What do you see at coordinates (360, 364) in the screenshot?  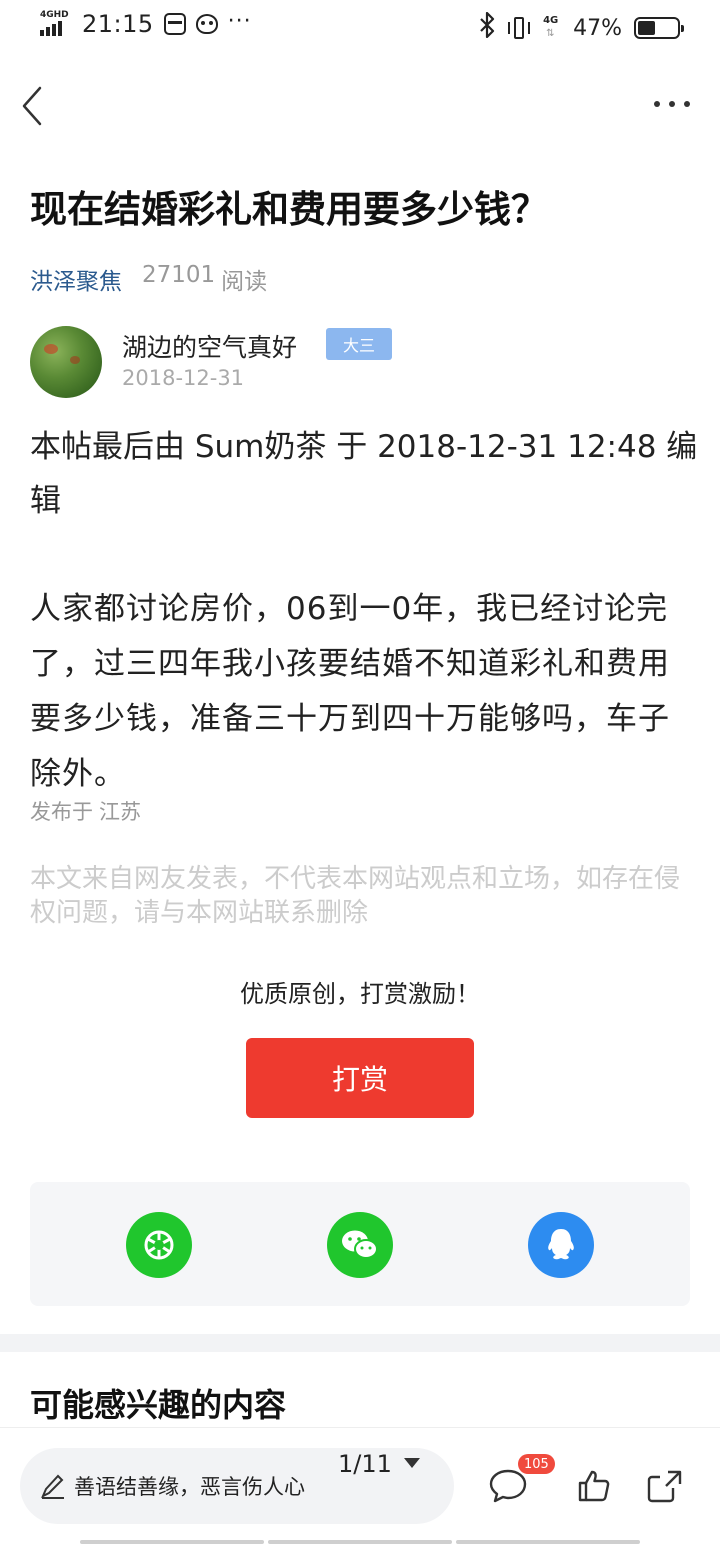 I see `author-row: 湖边的空气真好 大三 2018-12-31` at bounding box center [360, 364].